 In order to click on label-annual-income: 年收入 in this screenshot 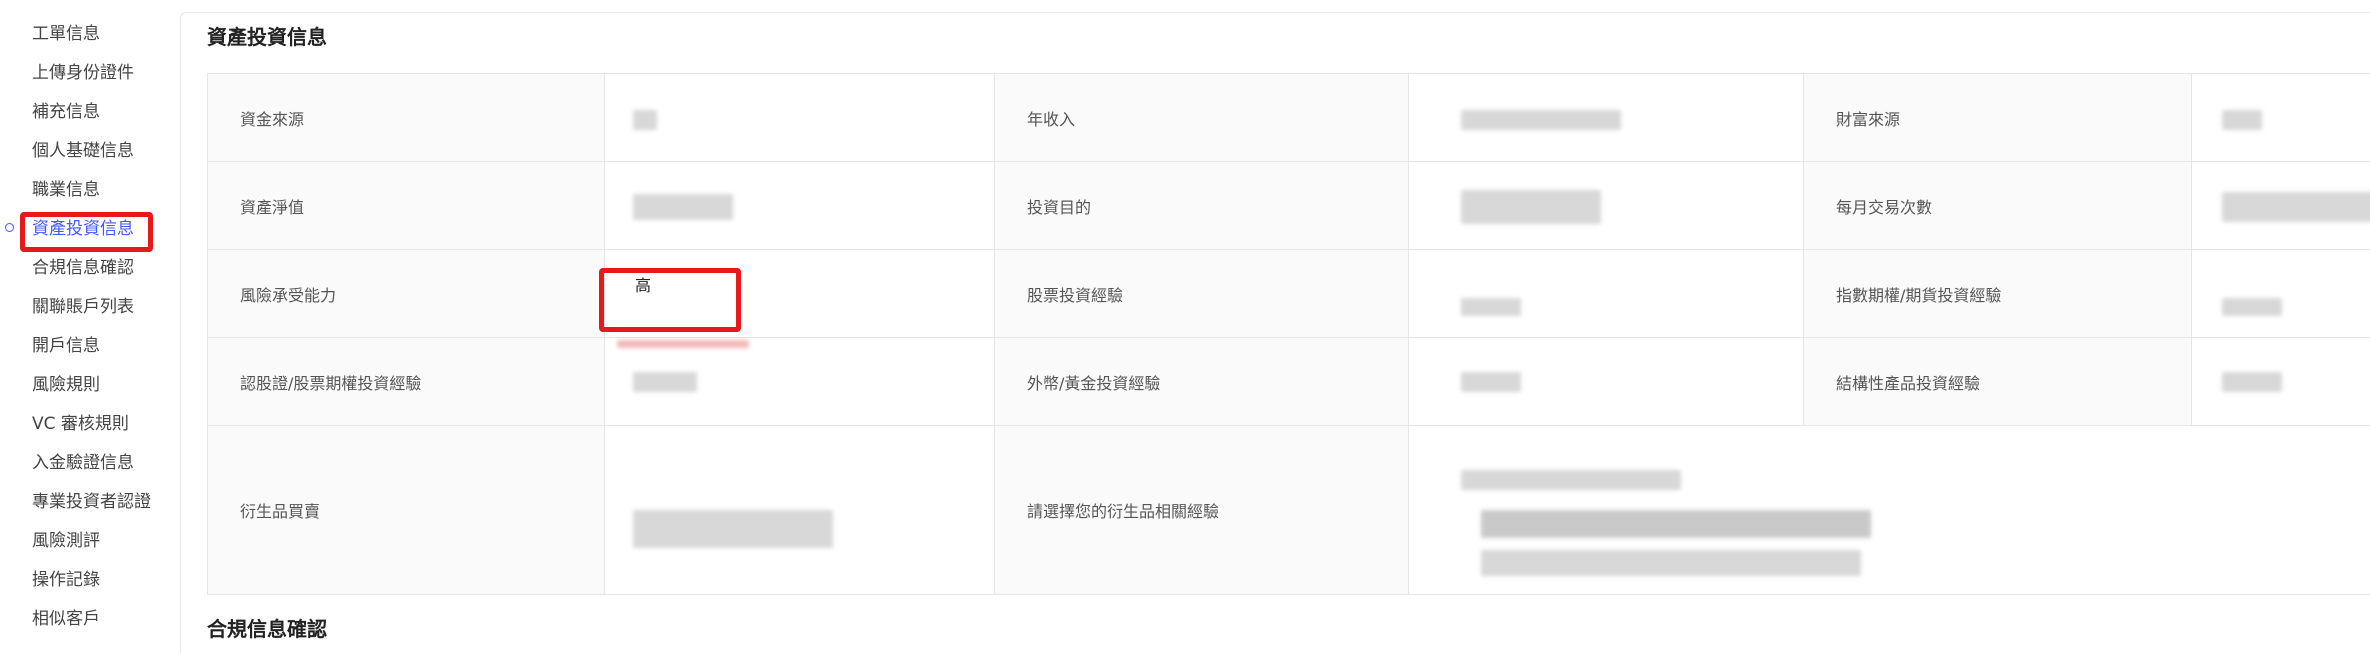, I will do `click(1202, 117)`.